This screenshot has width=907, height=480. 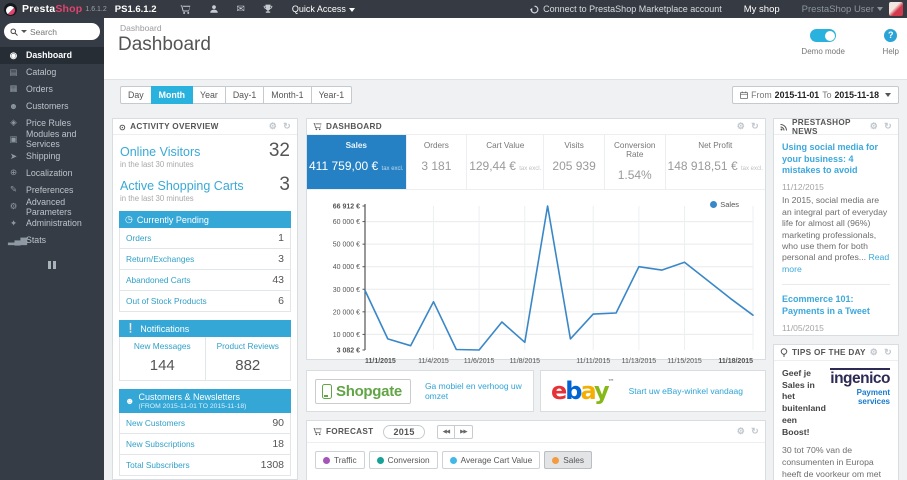 I want to click on product-reviews-cell: Product Reviews 882, so click(x=247, y=358).